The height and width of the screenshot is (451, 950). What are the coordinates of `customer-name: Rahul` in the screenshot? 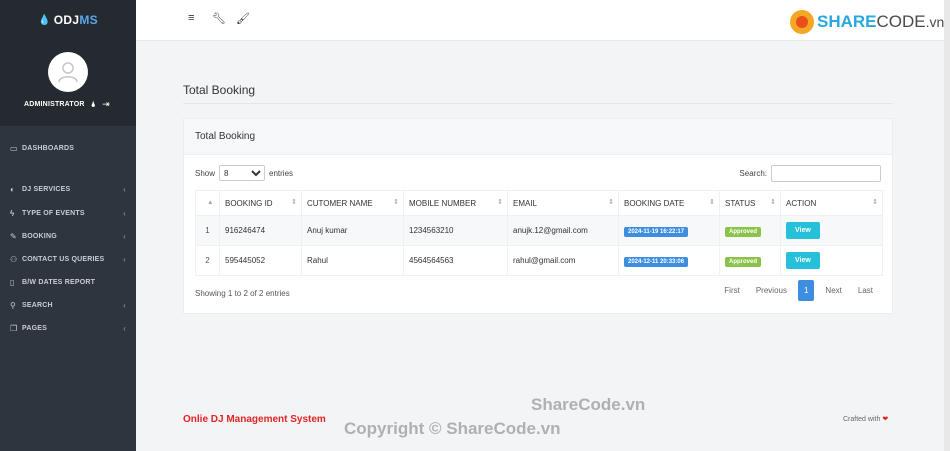 It's located at (352, 260).